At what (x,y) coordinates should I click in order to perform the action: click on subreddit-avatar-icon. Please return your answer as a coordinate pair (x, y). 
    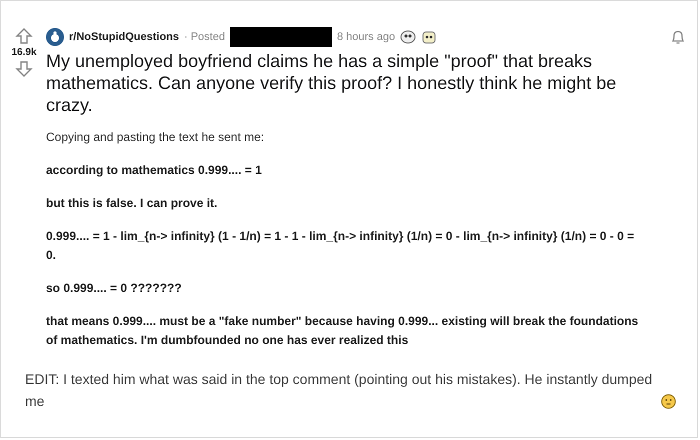
    Looking at the image, I should click on (55, 37).